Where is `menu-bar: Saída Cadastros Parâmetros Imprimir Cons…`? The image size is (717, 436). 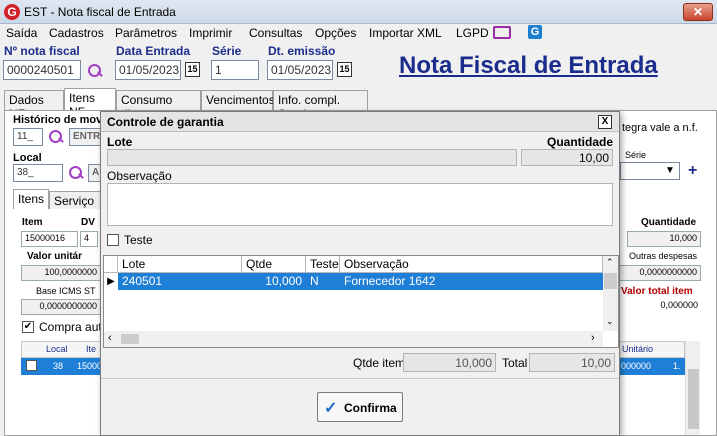 menu-bar: Saída Cadastros Parâmetros Imprimir Cons… is located at coordinates (358, 33).